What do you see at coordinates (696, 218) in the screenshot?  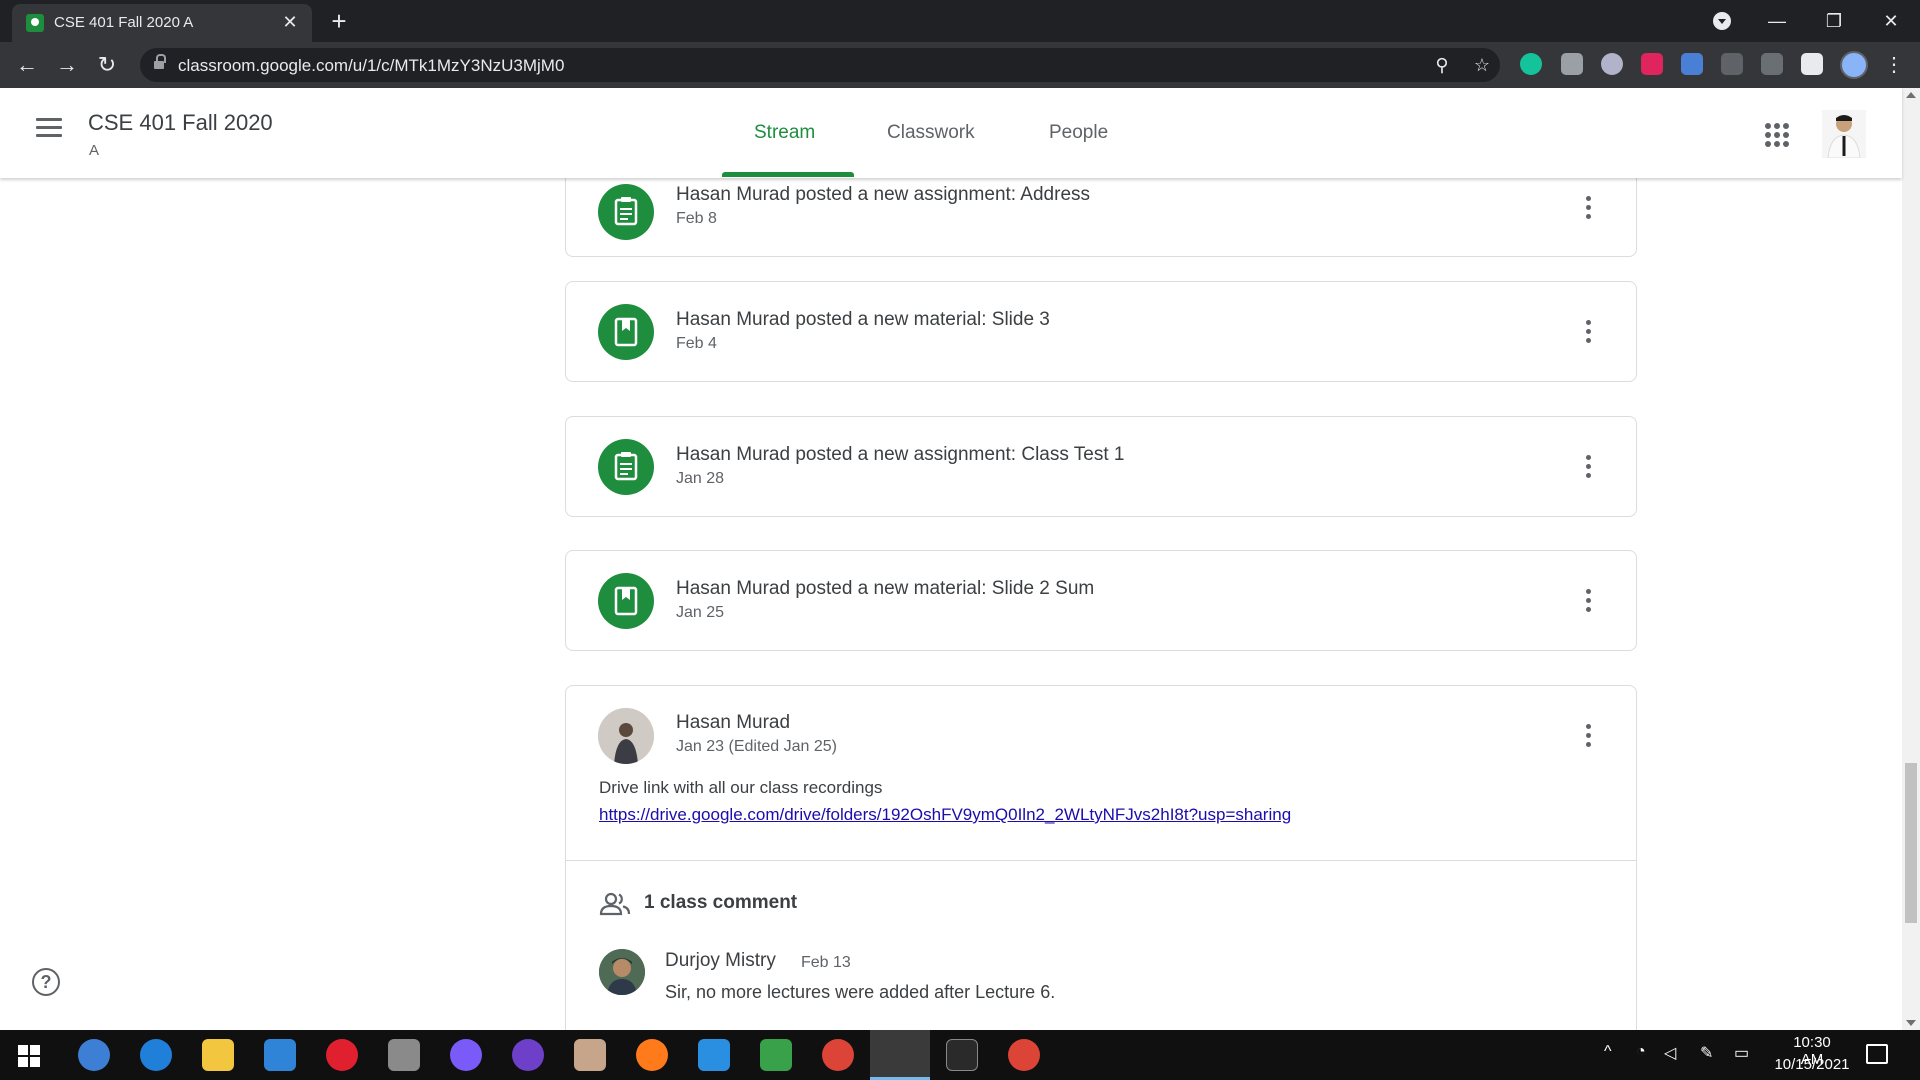 I see `post-date: Feb 8` at bounding box center [696, 218].